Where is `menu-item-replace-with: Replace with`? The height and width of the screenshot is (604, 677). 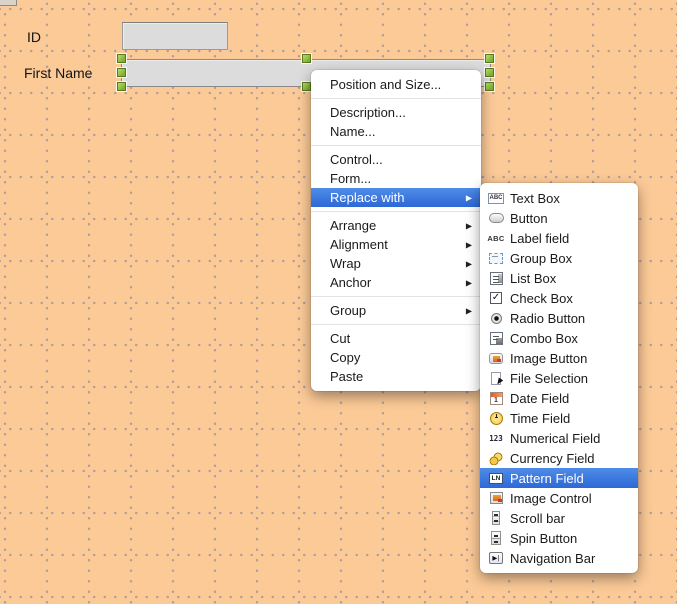 menu-item-replace-with: Replace with is located at coordinates (396, 197).